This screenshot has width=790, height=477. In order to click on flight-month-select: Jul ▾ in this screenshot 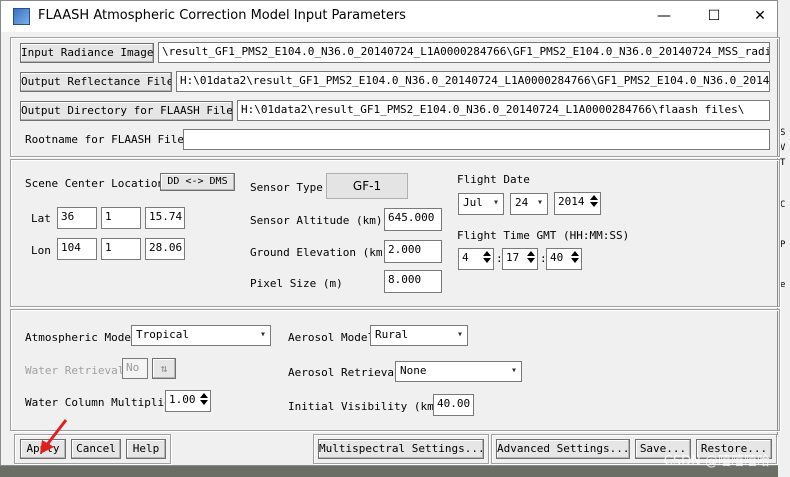, I will do `click(481, 204)`.